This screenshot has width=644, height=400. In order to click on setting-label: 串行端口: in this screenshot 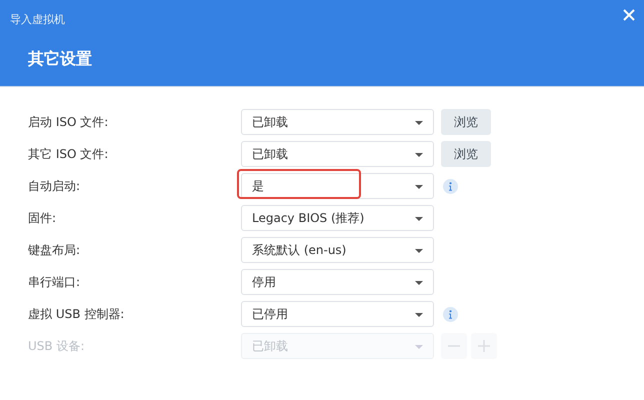, I will do `click(55, 282)`.